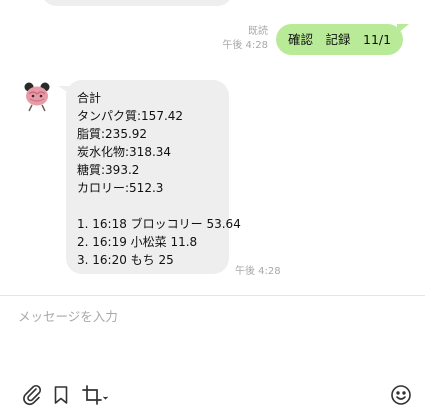 The height and width of the screenshot is (417, 425). I want to click on message-input: メッセージを入力, so click(68, 315).